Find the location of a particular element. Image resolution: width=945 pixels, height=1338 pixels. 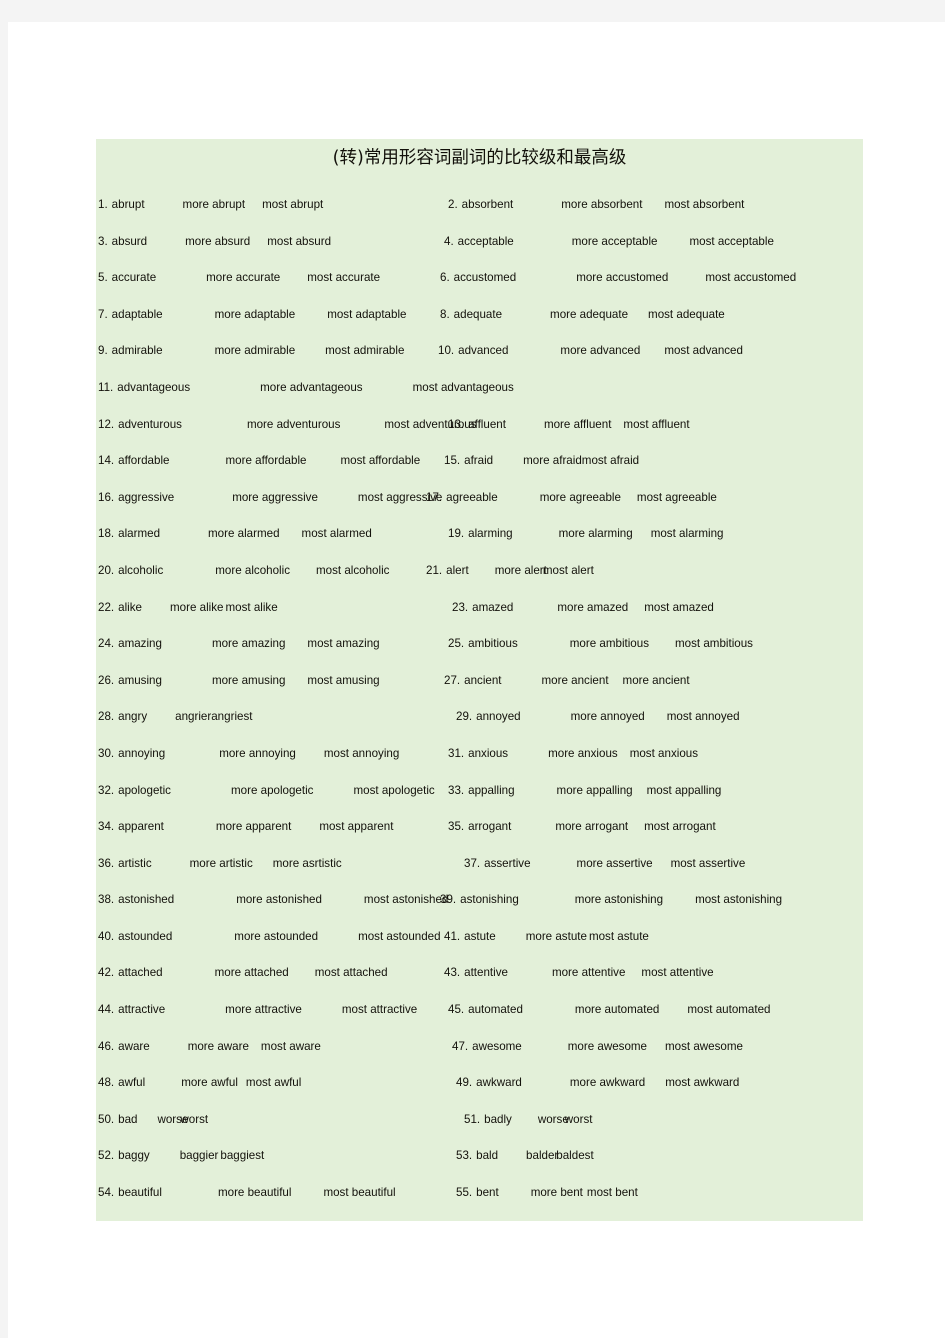

entry-comparative-form: baggier is located at coordinates (199, 1156).